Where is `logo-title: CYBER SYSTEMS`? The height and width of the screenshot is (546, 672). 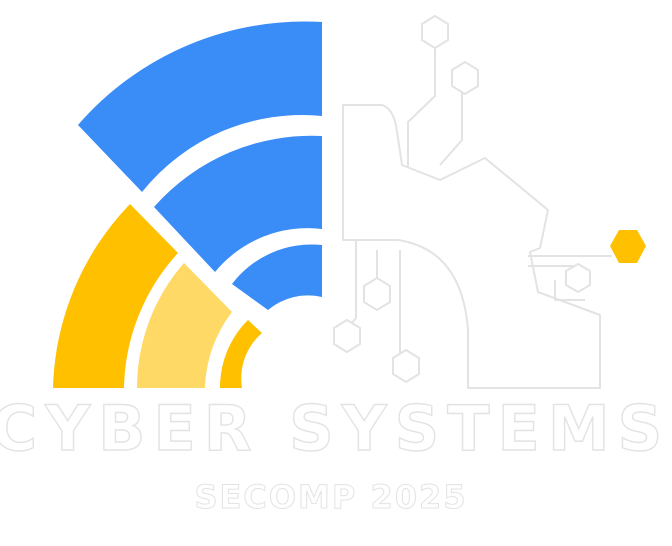
logo-title: CYBER SYSTEMS is located at coordinates (335, 428).